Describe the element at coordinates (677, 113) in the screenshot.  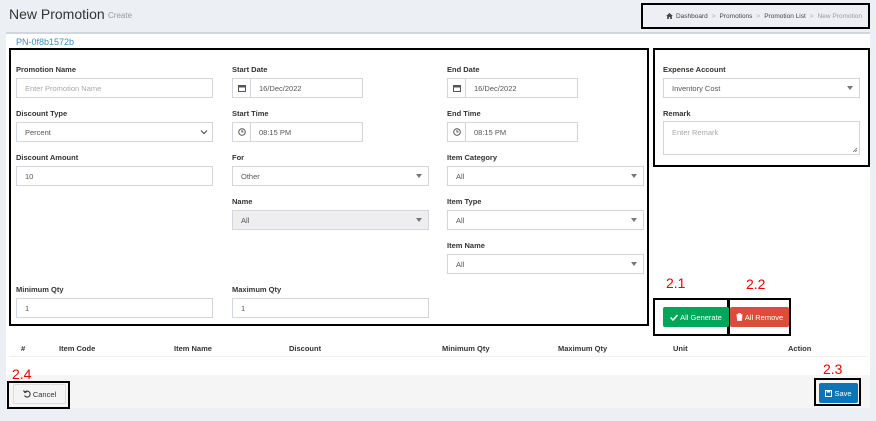
I see `remark-label: Remark` at that location.